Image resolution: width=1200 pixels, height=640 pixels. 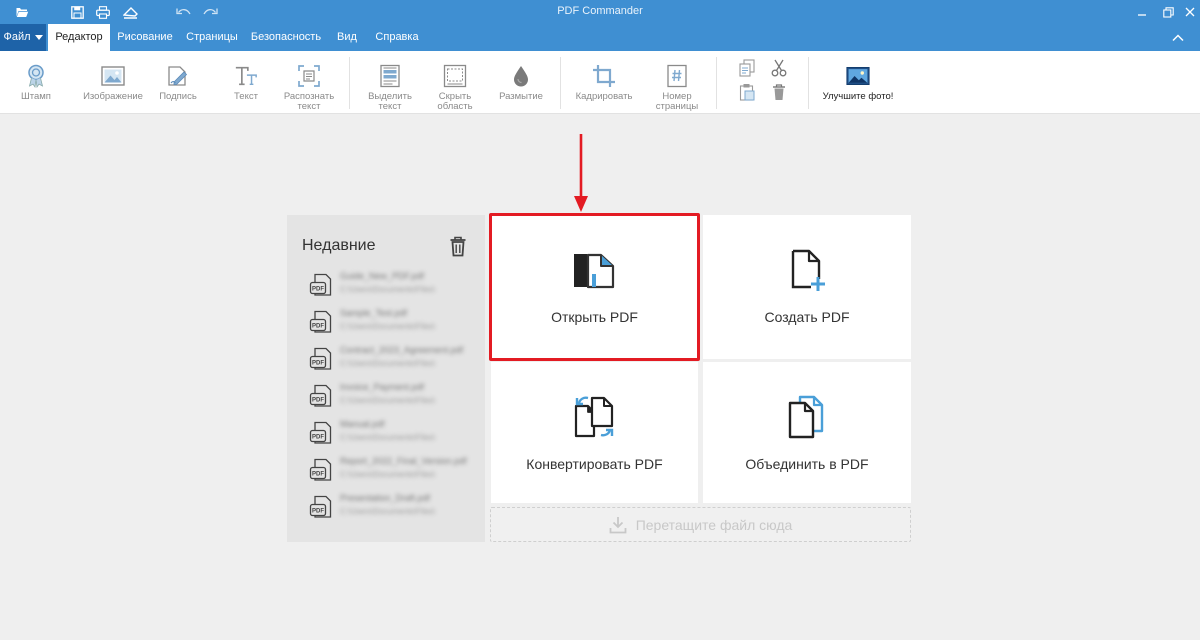 I want to click on create-pdf-card: Создать PDF, so click(x=807, y=287).